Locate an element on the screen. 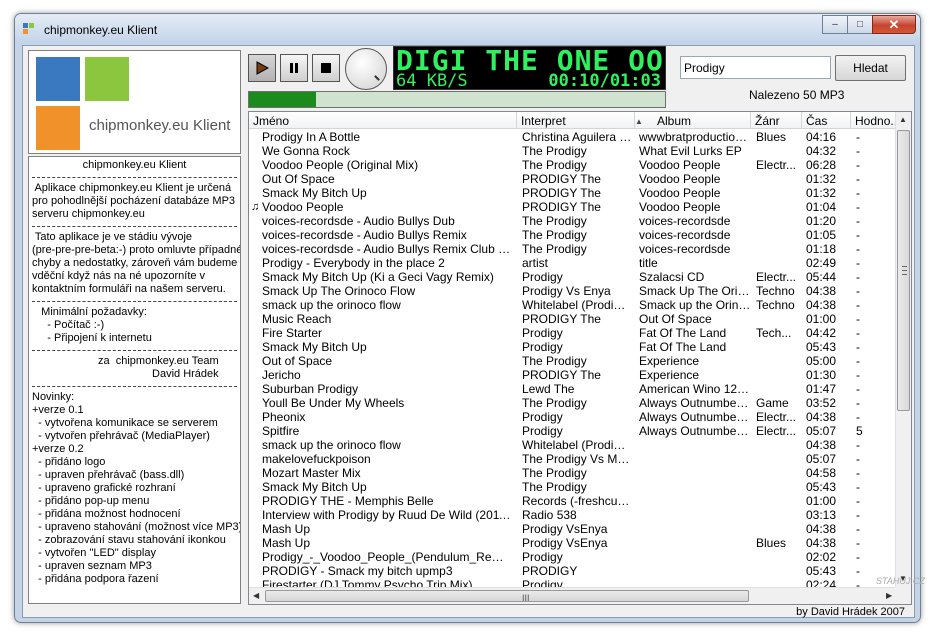  info-line: - upraven seznam MP3 is located at coordinates (92, 566).